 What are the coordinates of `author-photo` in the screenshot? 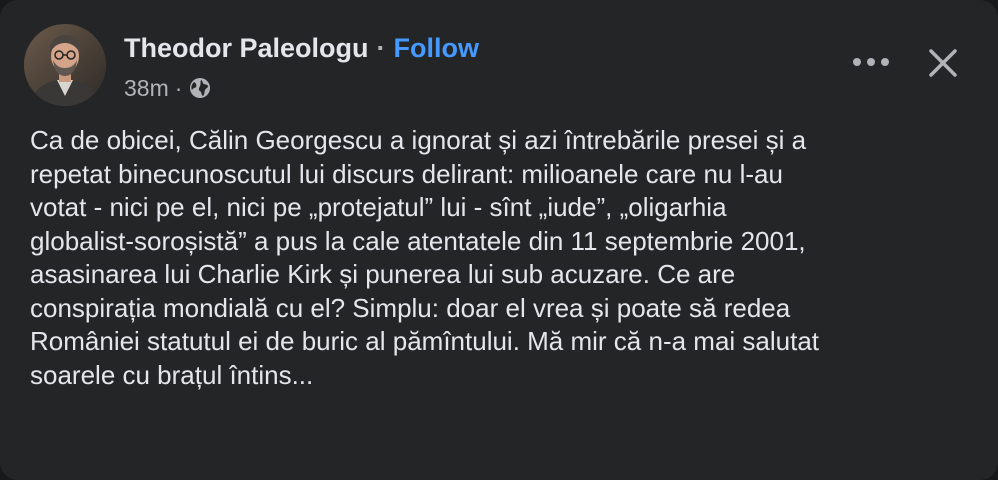 It's located at (65, 65).